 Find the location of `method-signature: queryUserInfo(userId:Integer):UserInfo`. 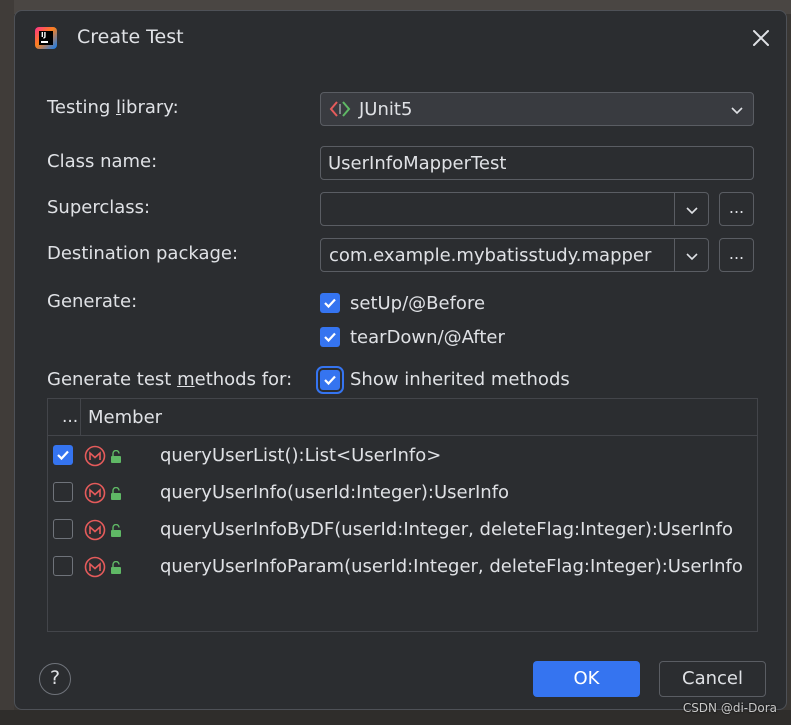

method-signature: queryUserInfo(userId:Integer):UserInfo is located at coordinates (335, 492).